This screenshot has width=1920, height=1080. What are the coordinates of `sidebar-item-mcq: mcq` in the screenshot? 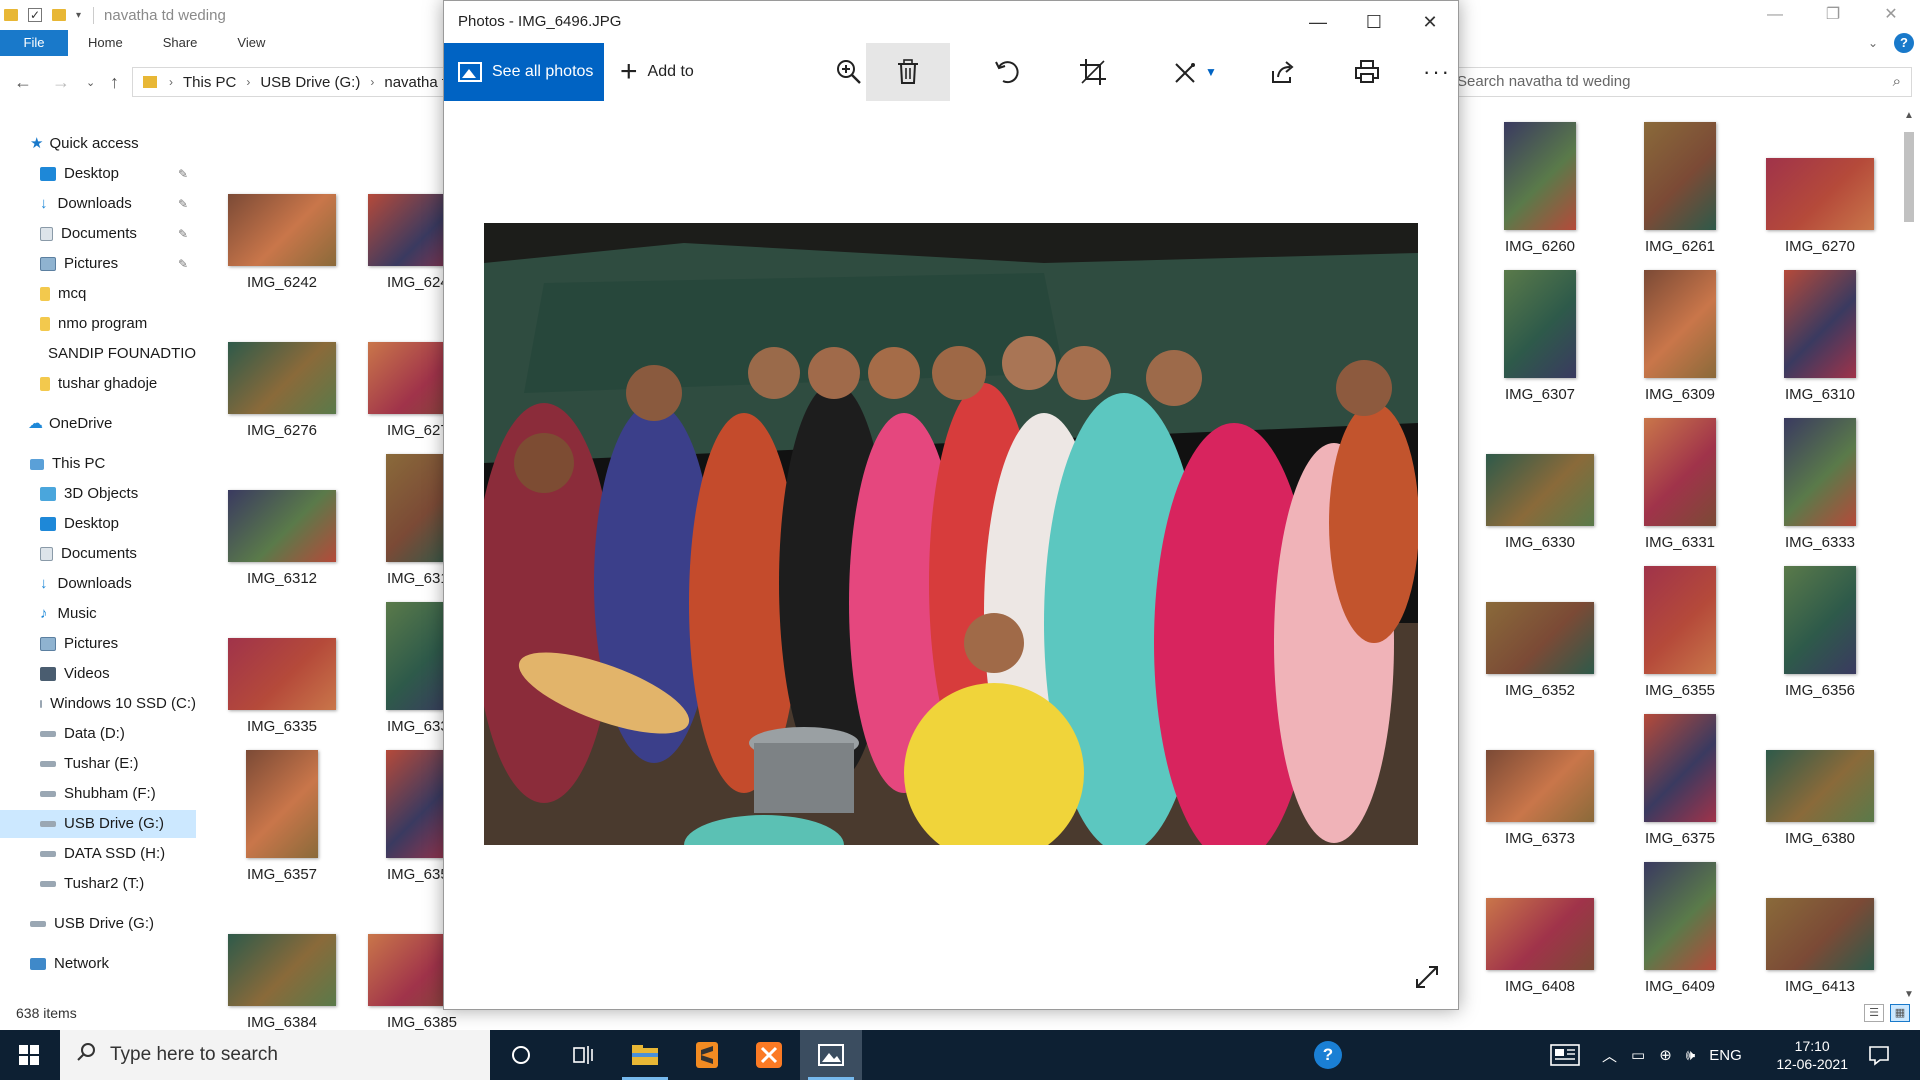 It's located at (63, 294).